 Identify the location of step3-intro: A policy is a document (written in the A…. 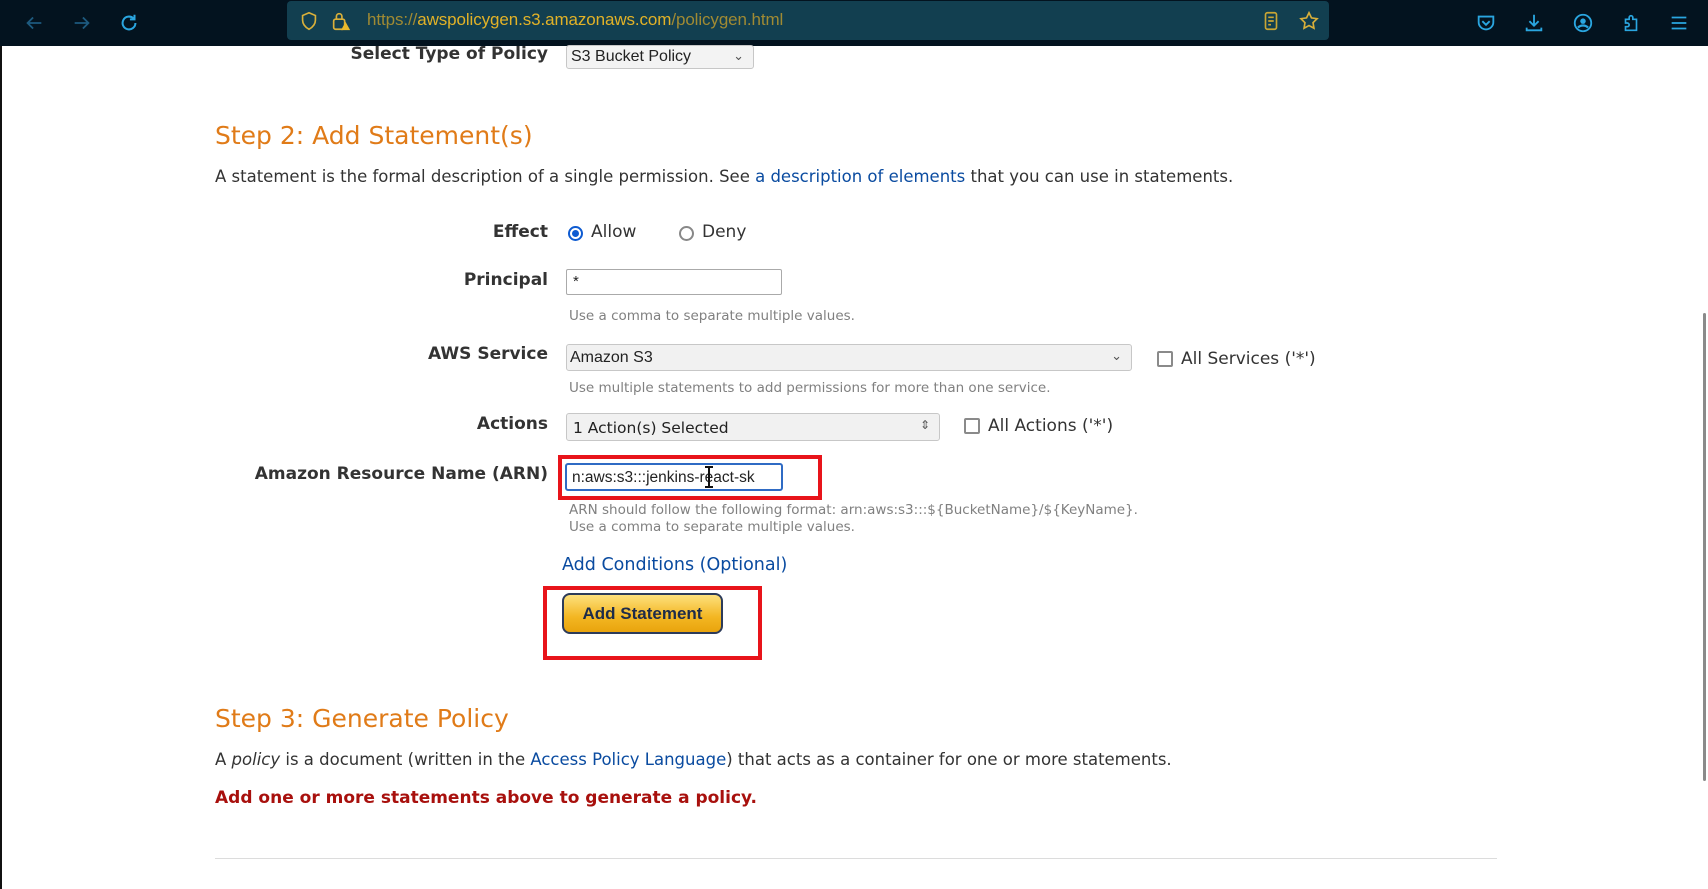
(693, 759).